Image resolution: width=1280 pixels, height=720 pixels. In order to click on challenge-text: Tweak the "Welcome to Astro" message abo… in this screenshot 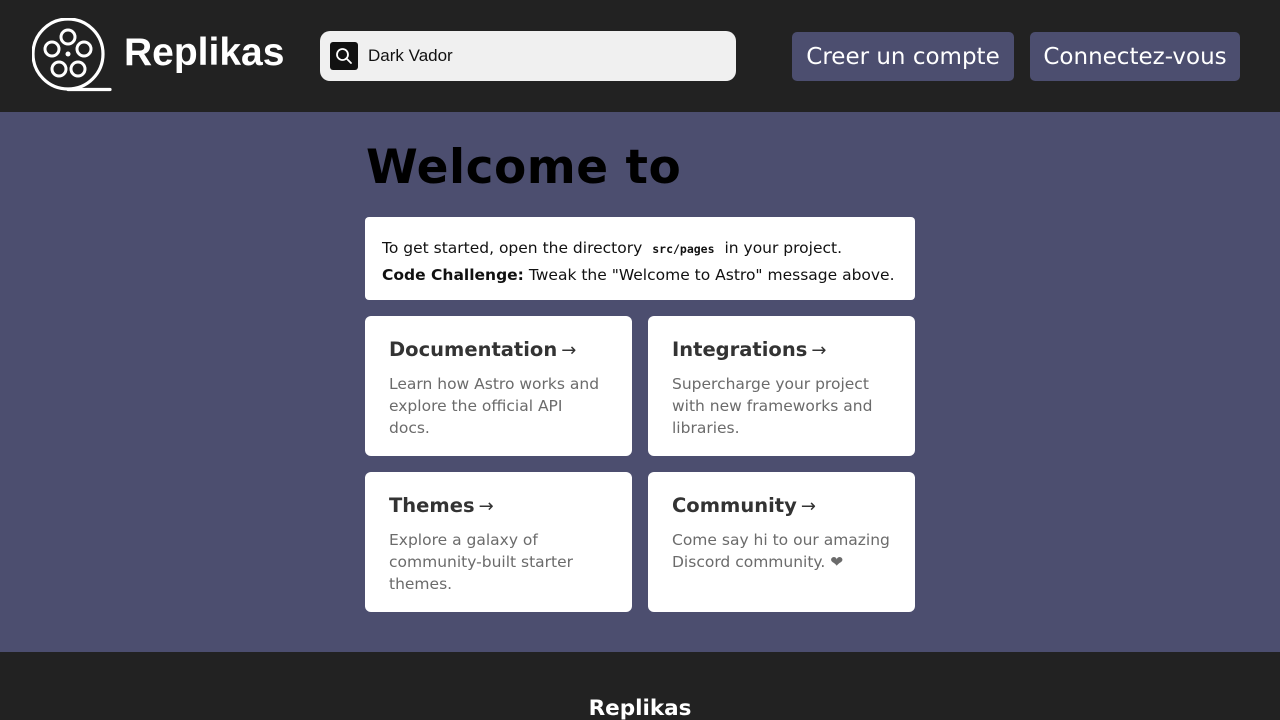, I will do `click(711, 275)`.